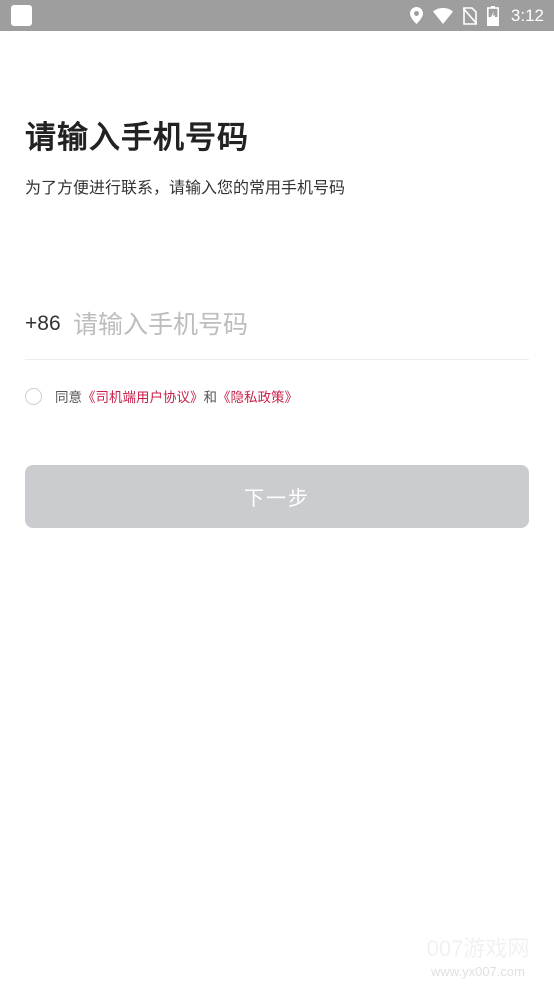 Image resolution: width=554 pixels, height=986 pixels. What do you see at coordinates (33, 396) in the screenshot?
I see `agree-checkbox` at bounding box center [33, 396].